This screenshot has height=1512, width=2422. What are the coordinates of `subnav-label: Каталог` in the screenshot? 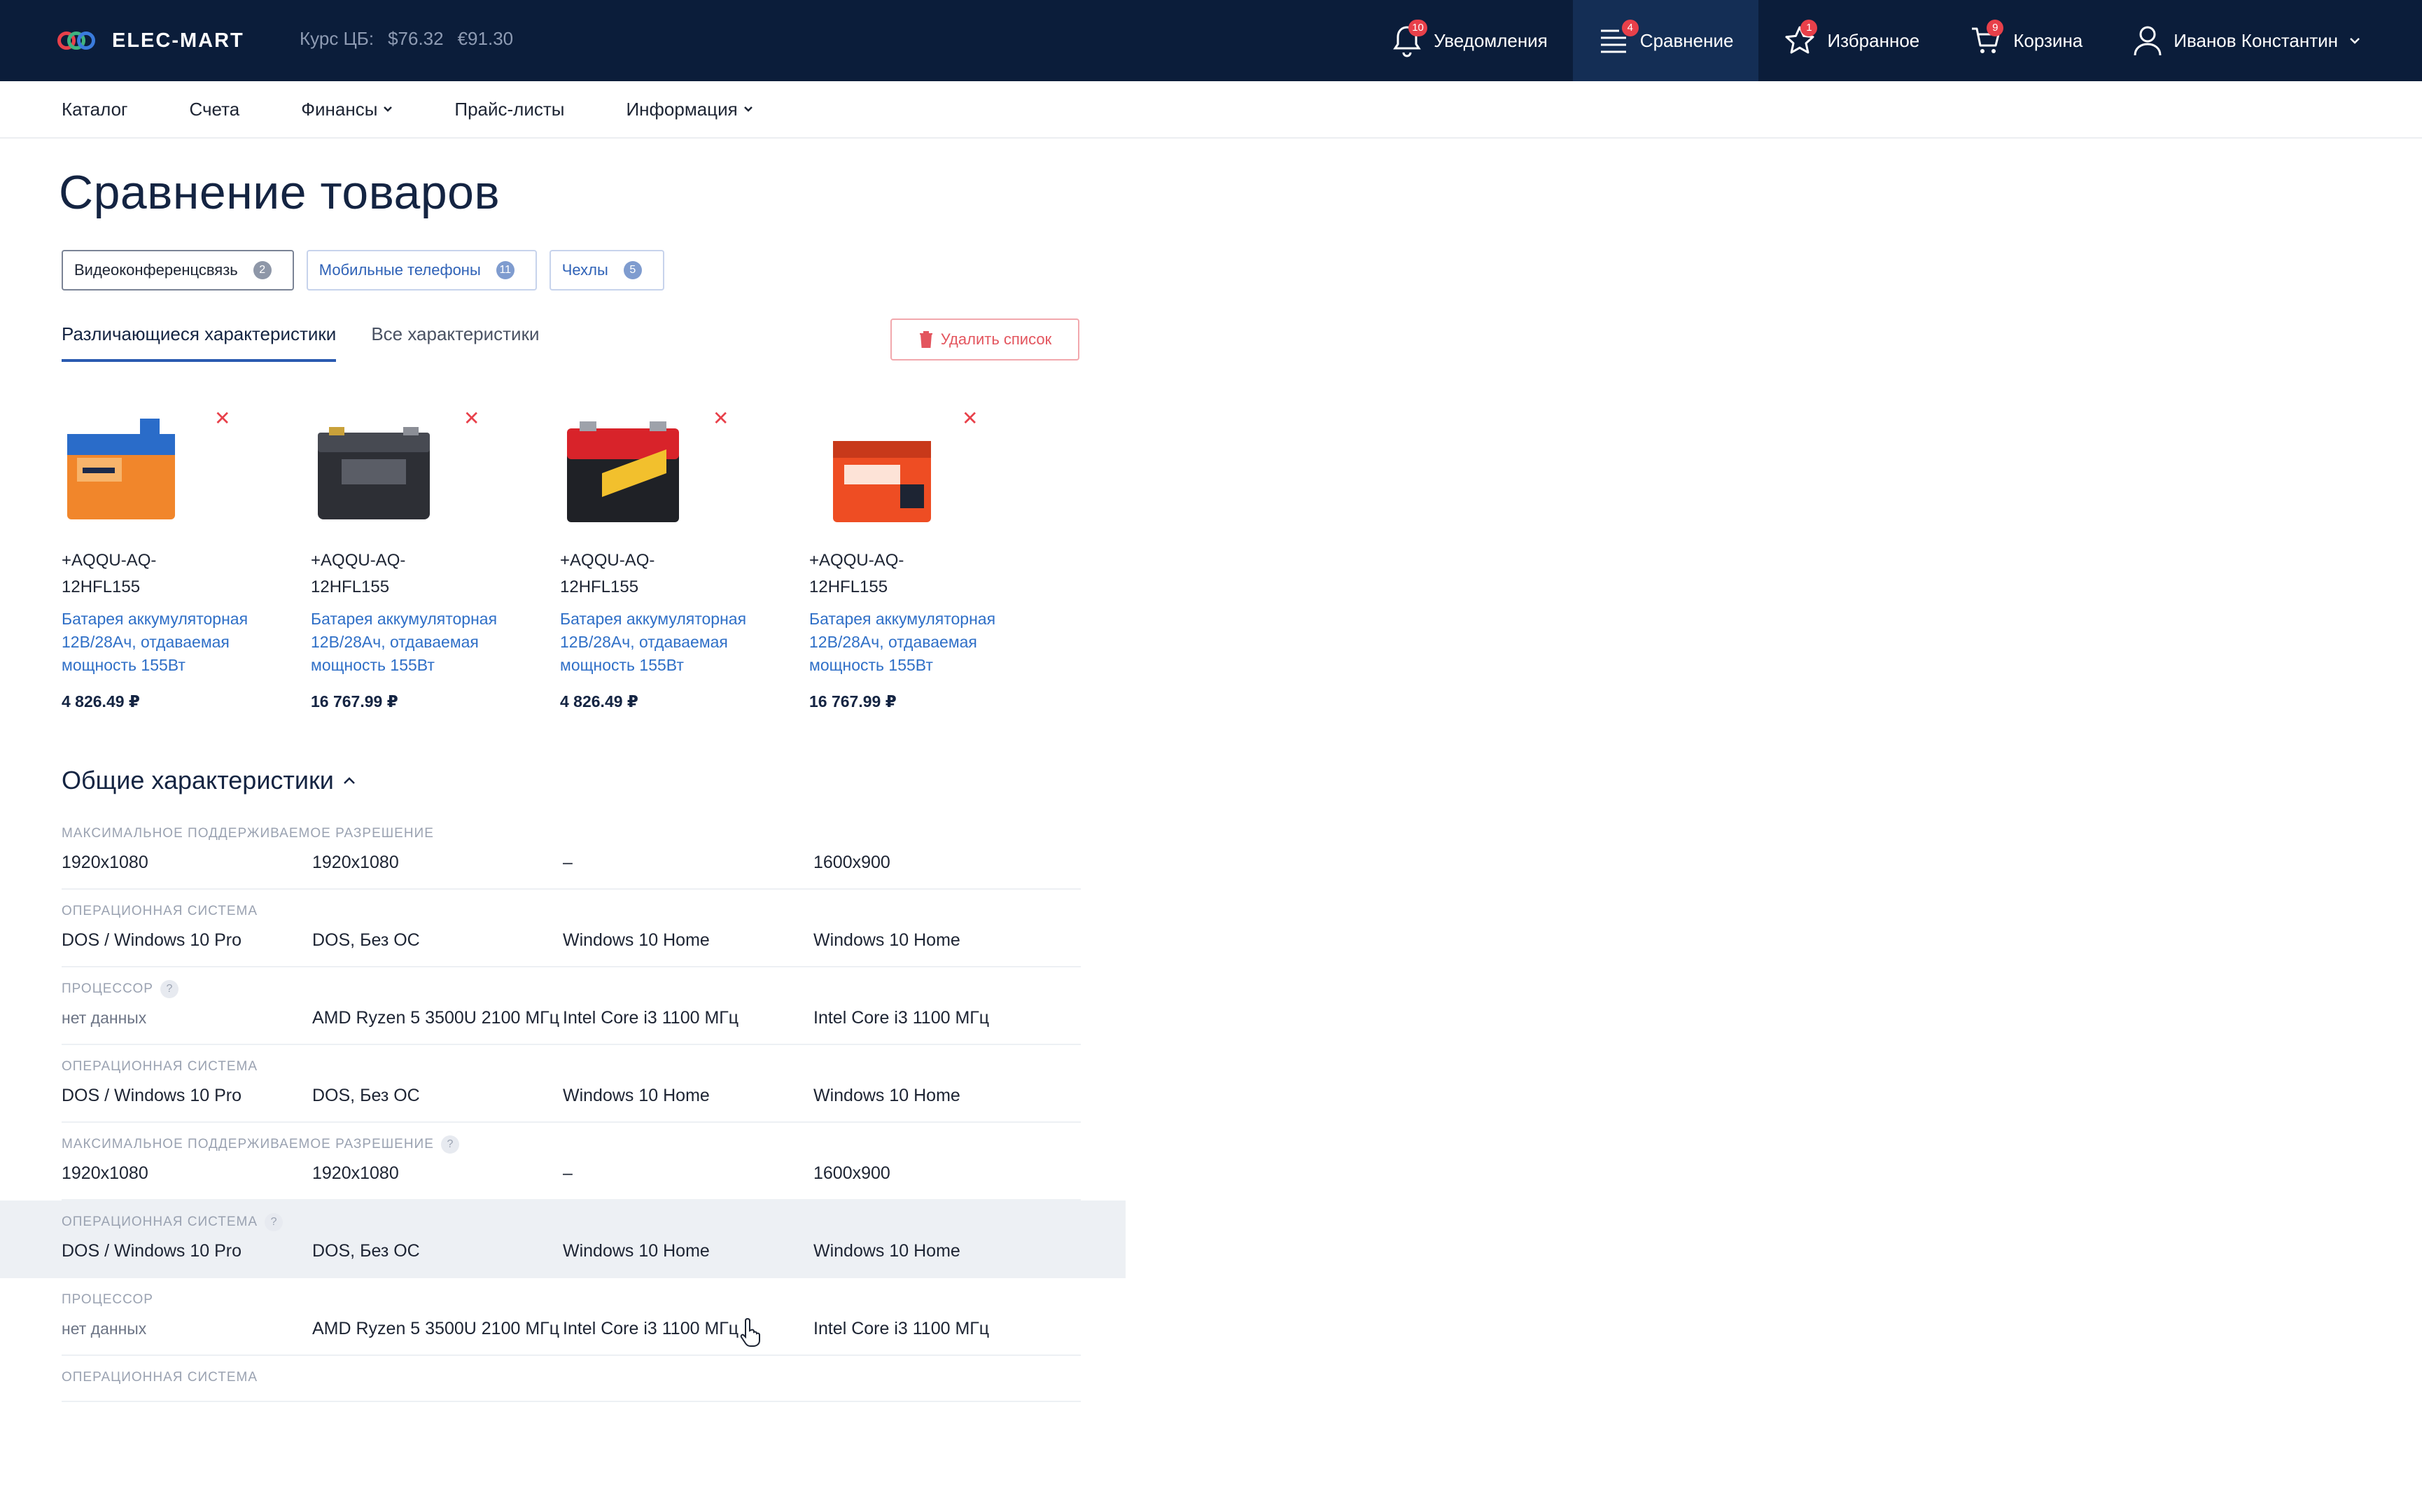 It's located at (95, 109).